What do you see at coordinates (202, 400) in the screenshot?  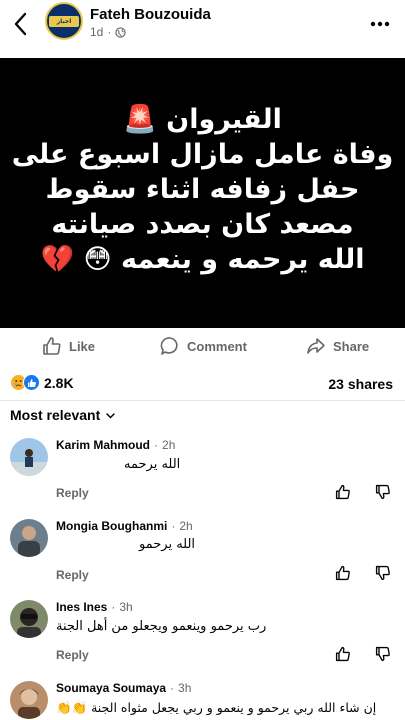 I see `divider` at bounding box center [202, 400].